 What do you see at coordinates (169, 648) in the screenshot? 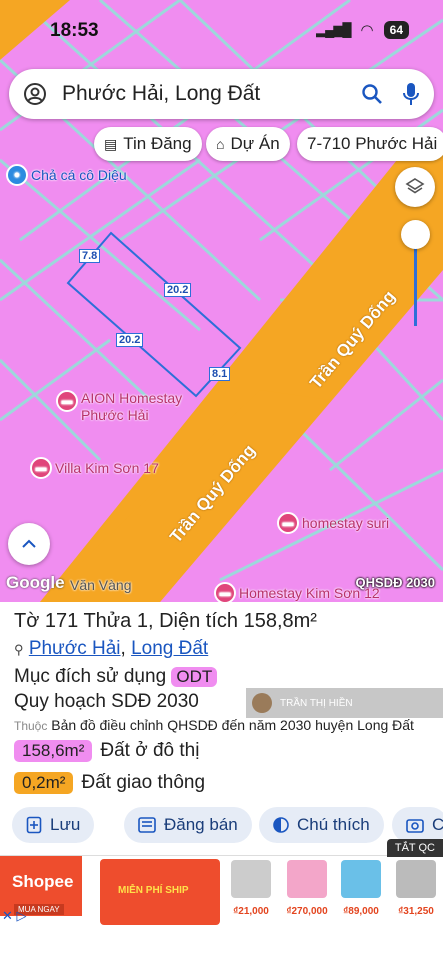
I see `district-link: Long Đất` at bounding box center [169, 648].